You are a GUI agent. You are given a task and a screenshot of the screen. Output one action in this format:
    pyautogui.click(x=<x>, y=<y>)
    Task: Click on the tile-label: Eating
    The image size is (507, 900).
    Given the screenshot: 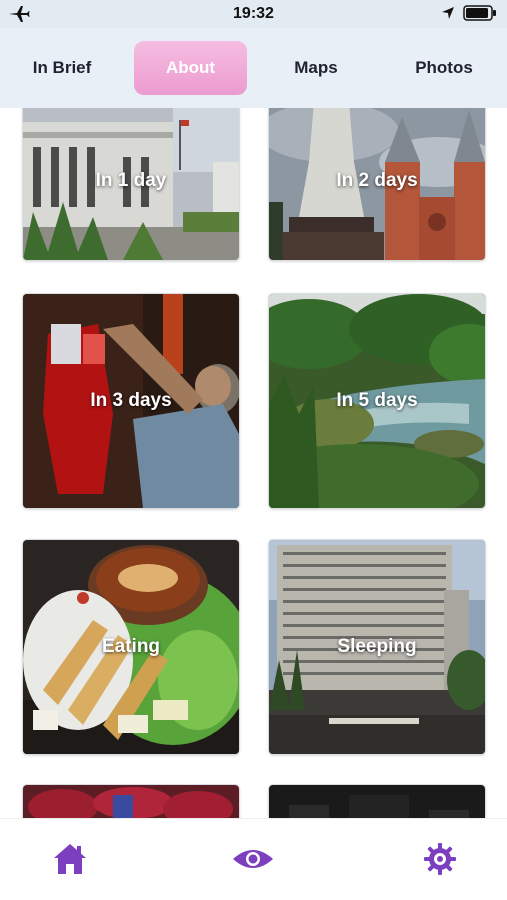 What is the action you would take?
    pyautogui.click(x=131, y=646)
    